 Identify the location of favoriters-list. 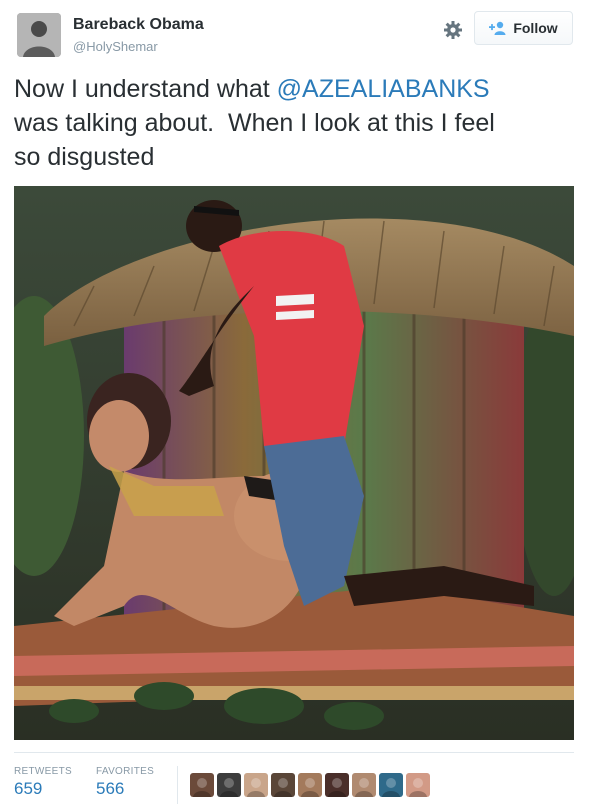
(310, 785).